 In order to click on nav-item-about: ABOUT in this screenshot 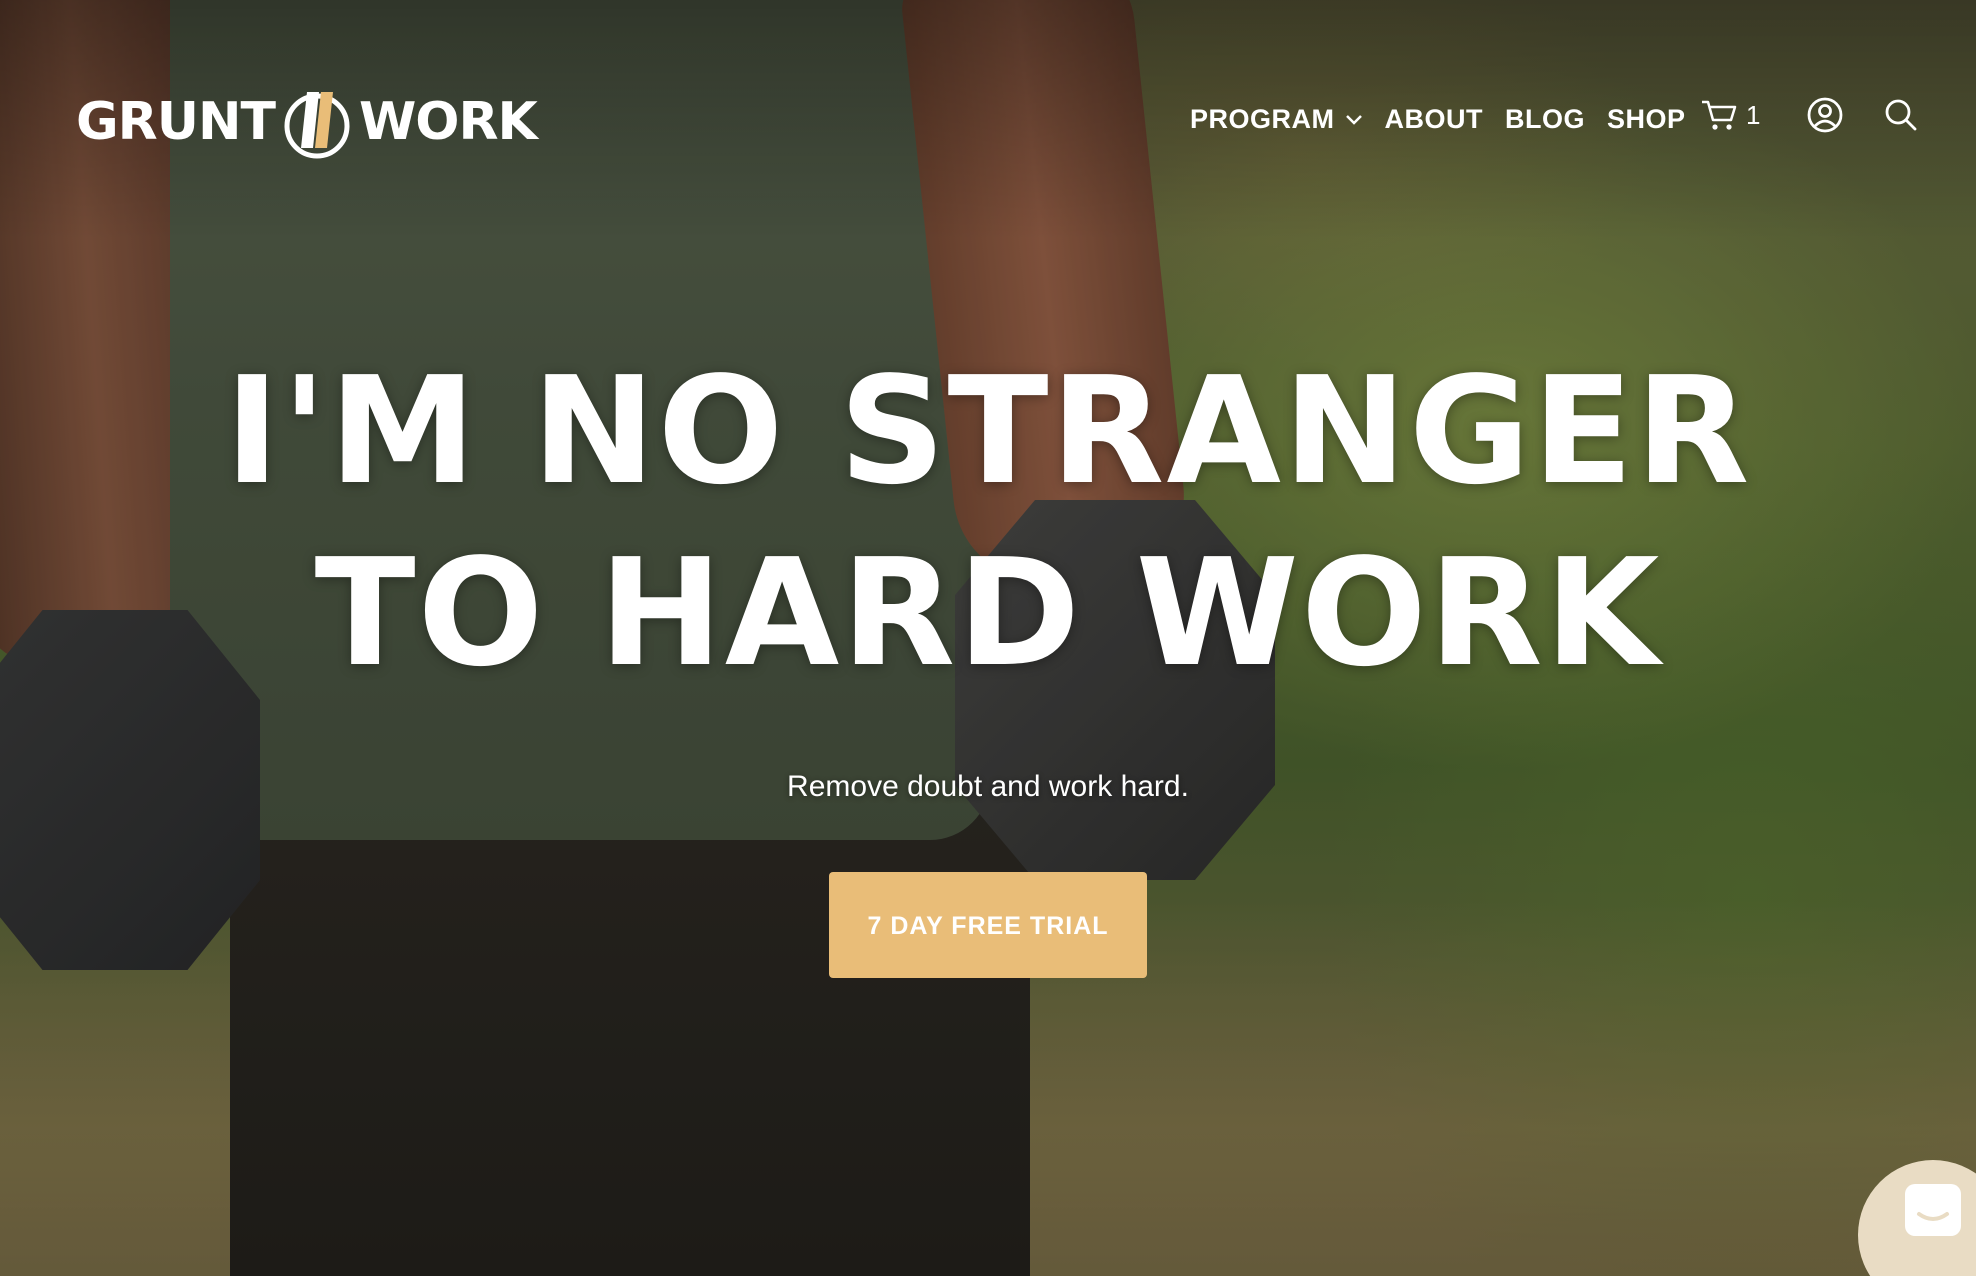, I will do `click(1434, 119)`.